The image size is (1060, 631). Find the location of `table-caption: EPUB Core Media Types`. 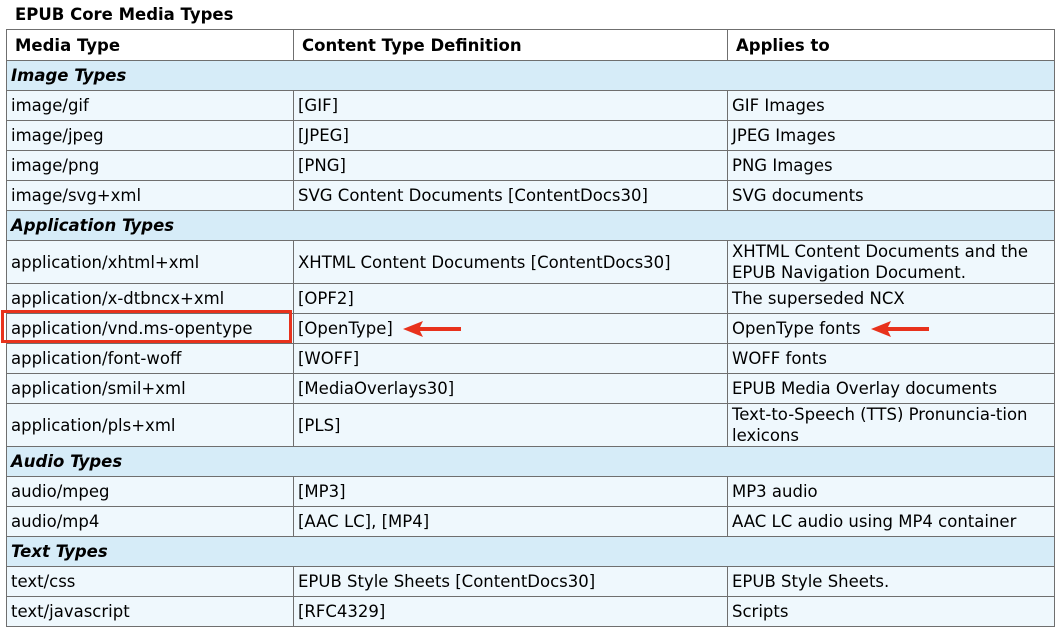

table-caption: EPUB Core Media Types is located at coordinates (124, 14).